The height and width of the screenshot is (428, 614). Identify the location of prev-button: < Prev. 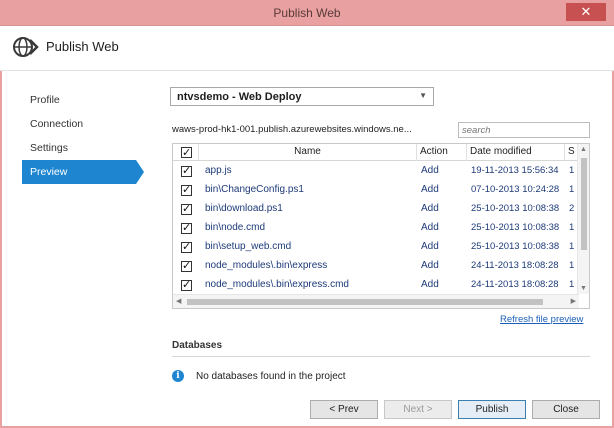
(344, 409).